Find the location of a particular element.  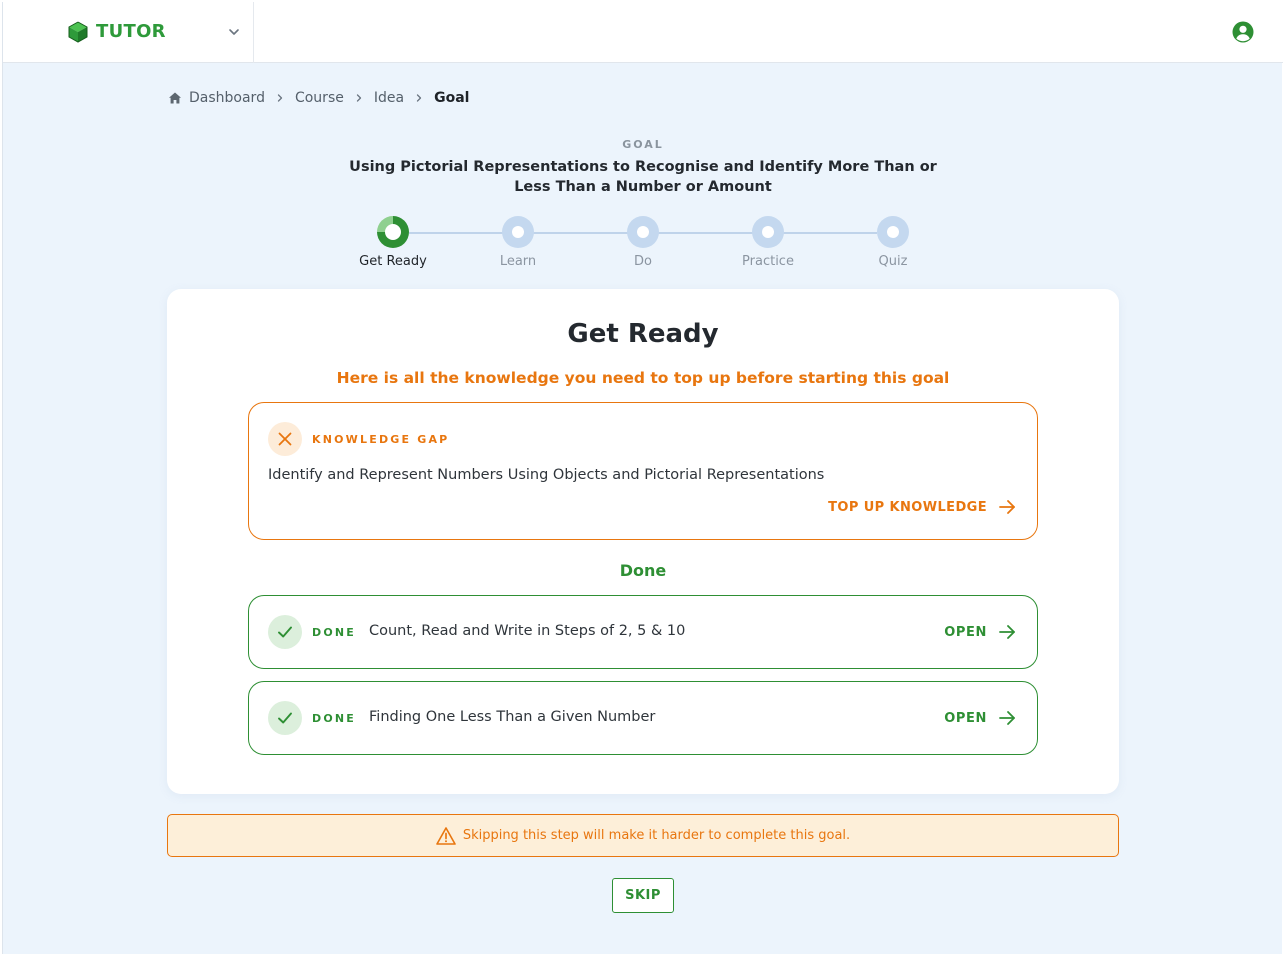

goal-kicker: GOAL is located at coordinates (643, 144).